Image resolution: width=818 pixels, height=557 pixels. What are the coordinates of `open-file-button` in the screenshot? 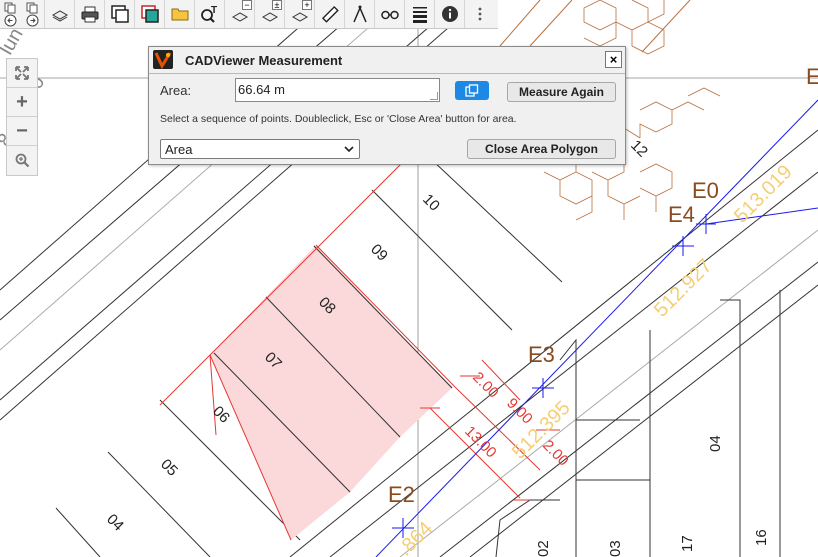 It's located at (180, 14).